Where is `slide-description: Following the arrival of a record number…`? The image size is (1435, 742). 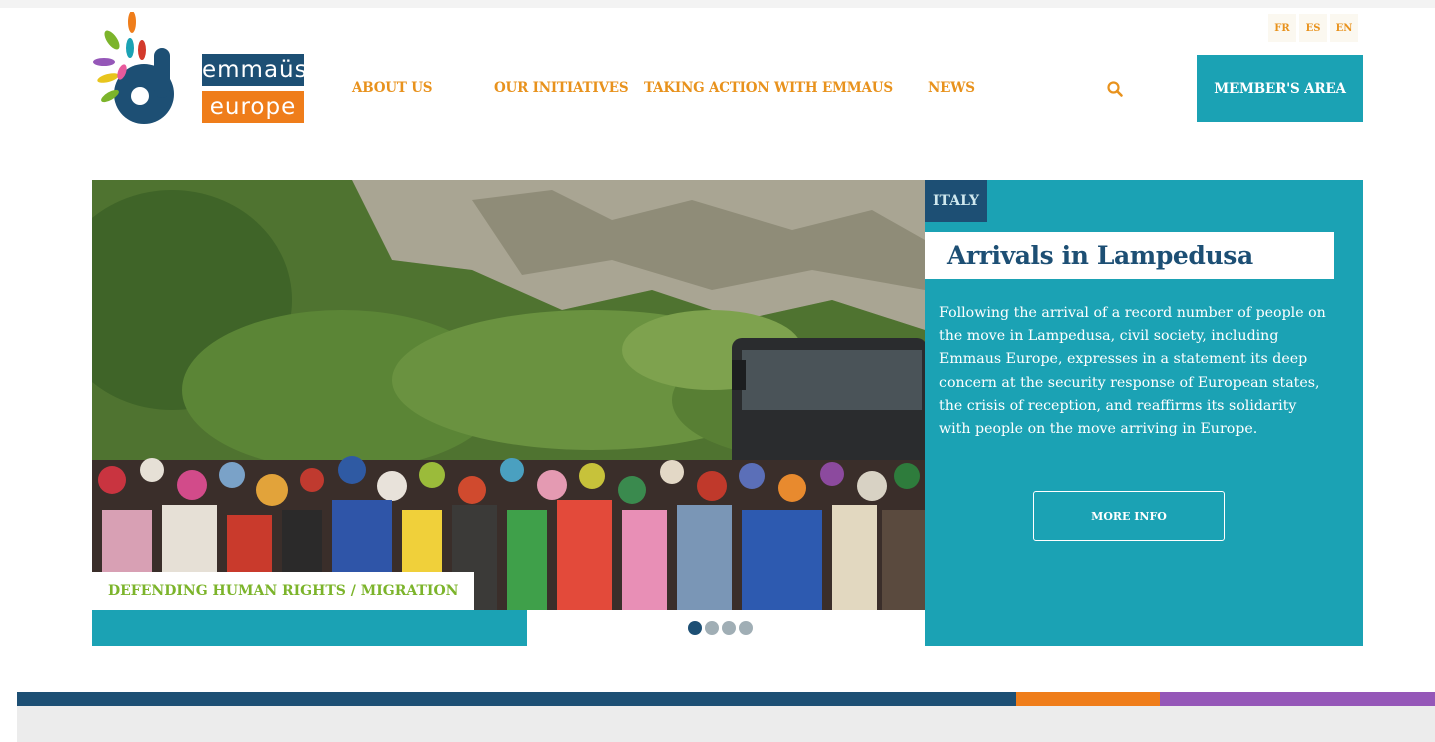 slide-description: Following the arrival of a record number… is located at coordinates (1132, 371).